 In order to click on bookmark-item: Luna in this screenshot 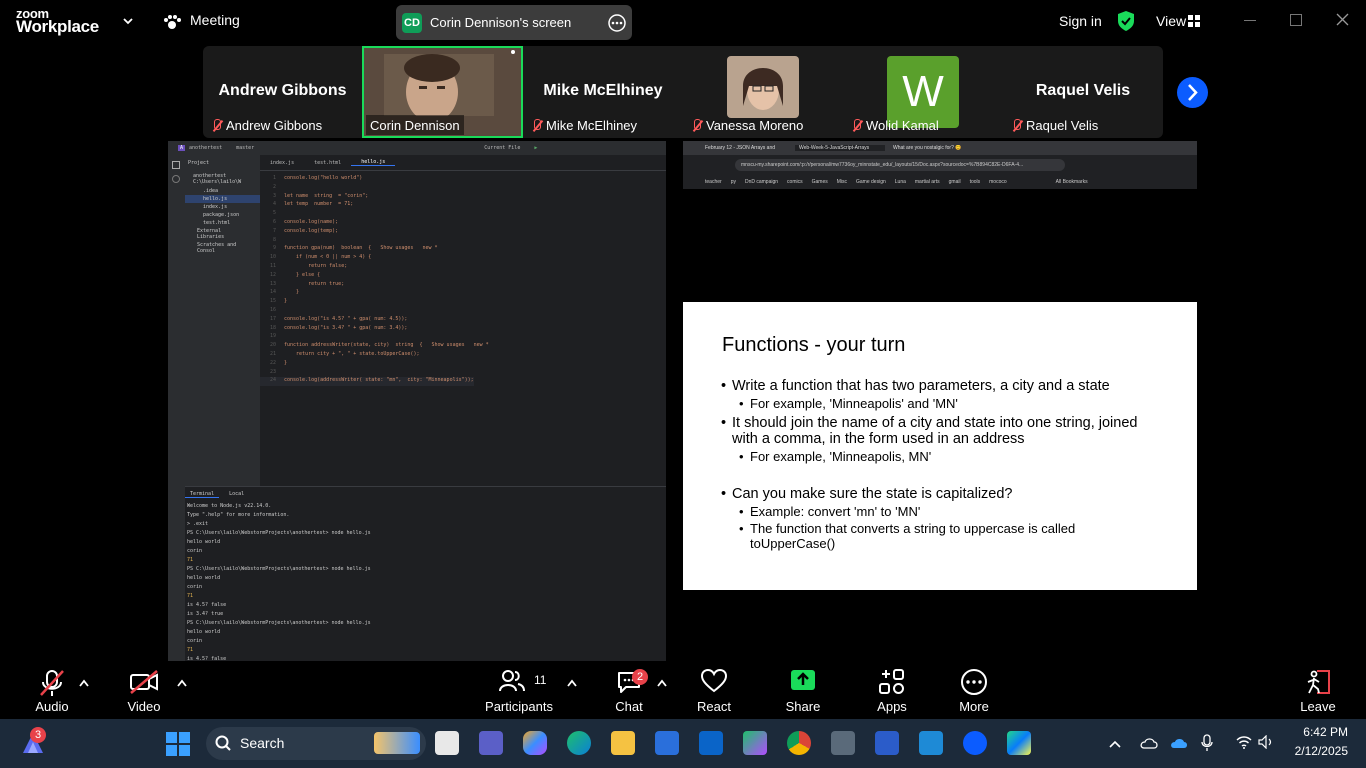, I will do `click(900, 182)`.